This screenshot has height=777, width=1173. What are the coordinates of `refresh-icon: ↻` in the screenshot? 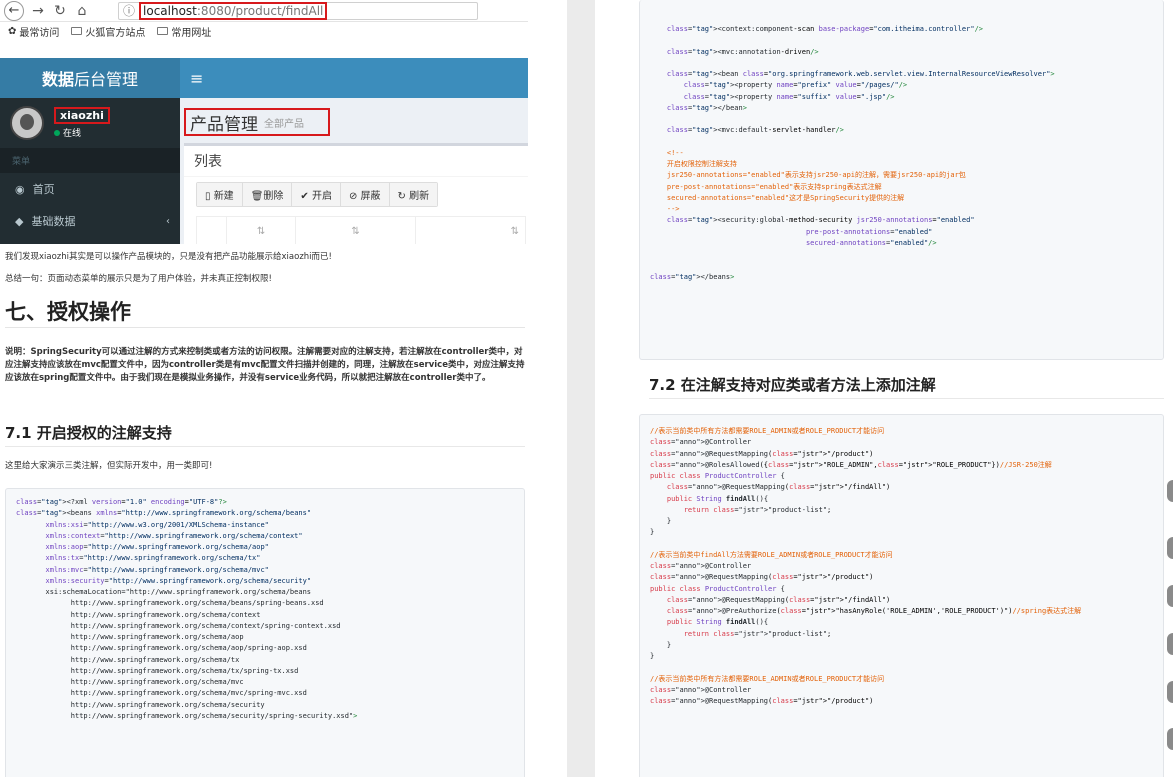 It's located at (403, 196).